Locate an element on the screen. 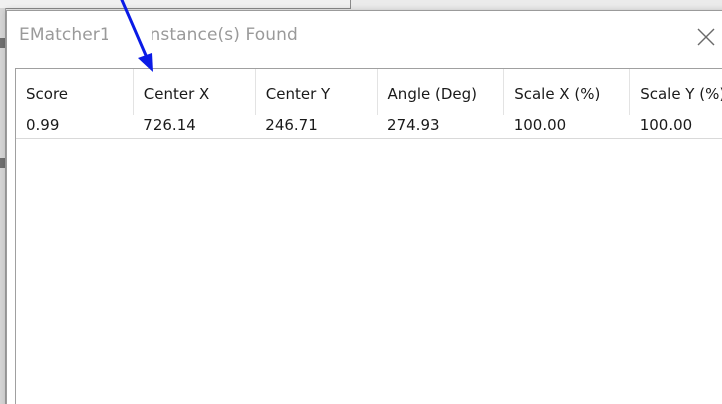  column-header-score: Score is located at coordinates (75, 92).